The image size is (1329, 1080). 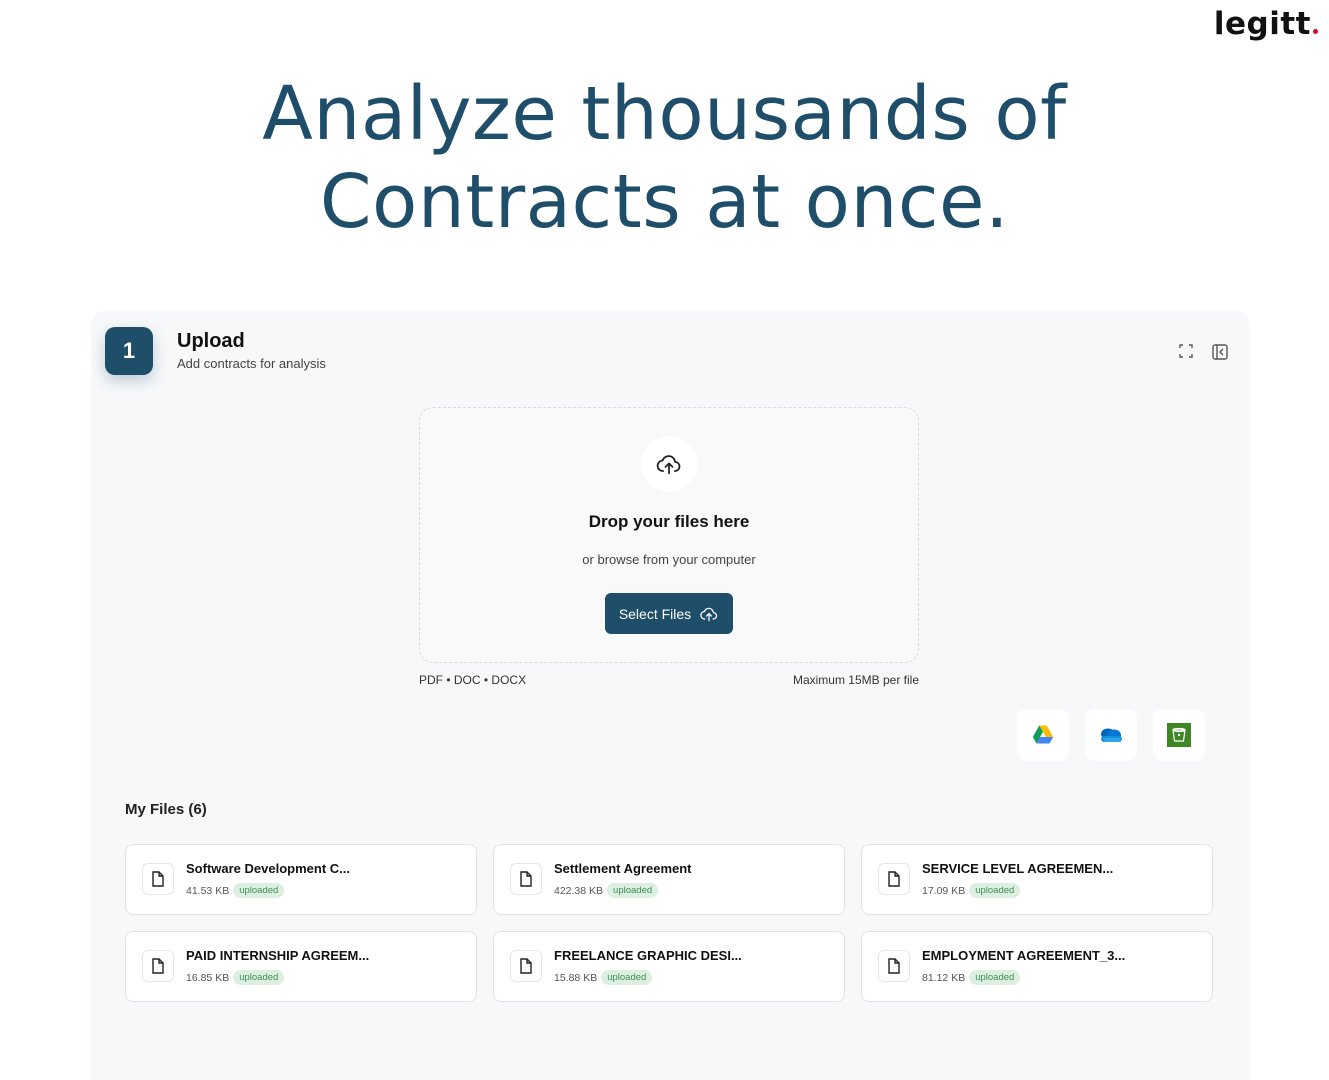 I want to click on select-files-label: Select Files, so click(x=655, y=613).